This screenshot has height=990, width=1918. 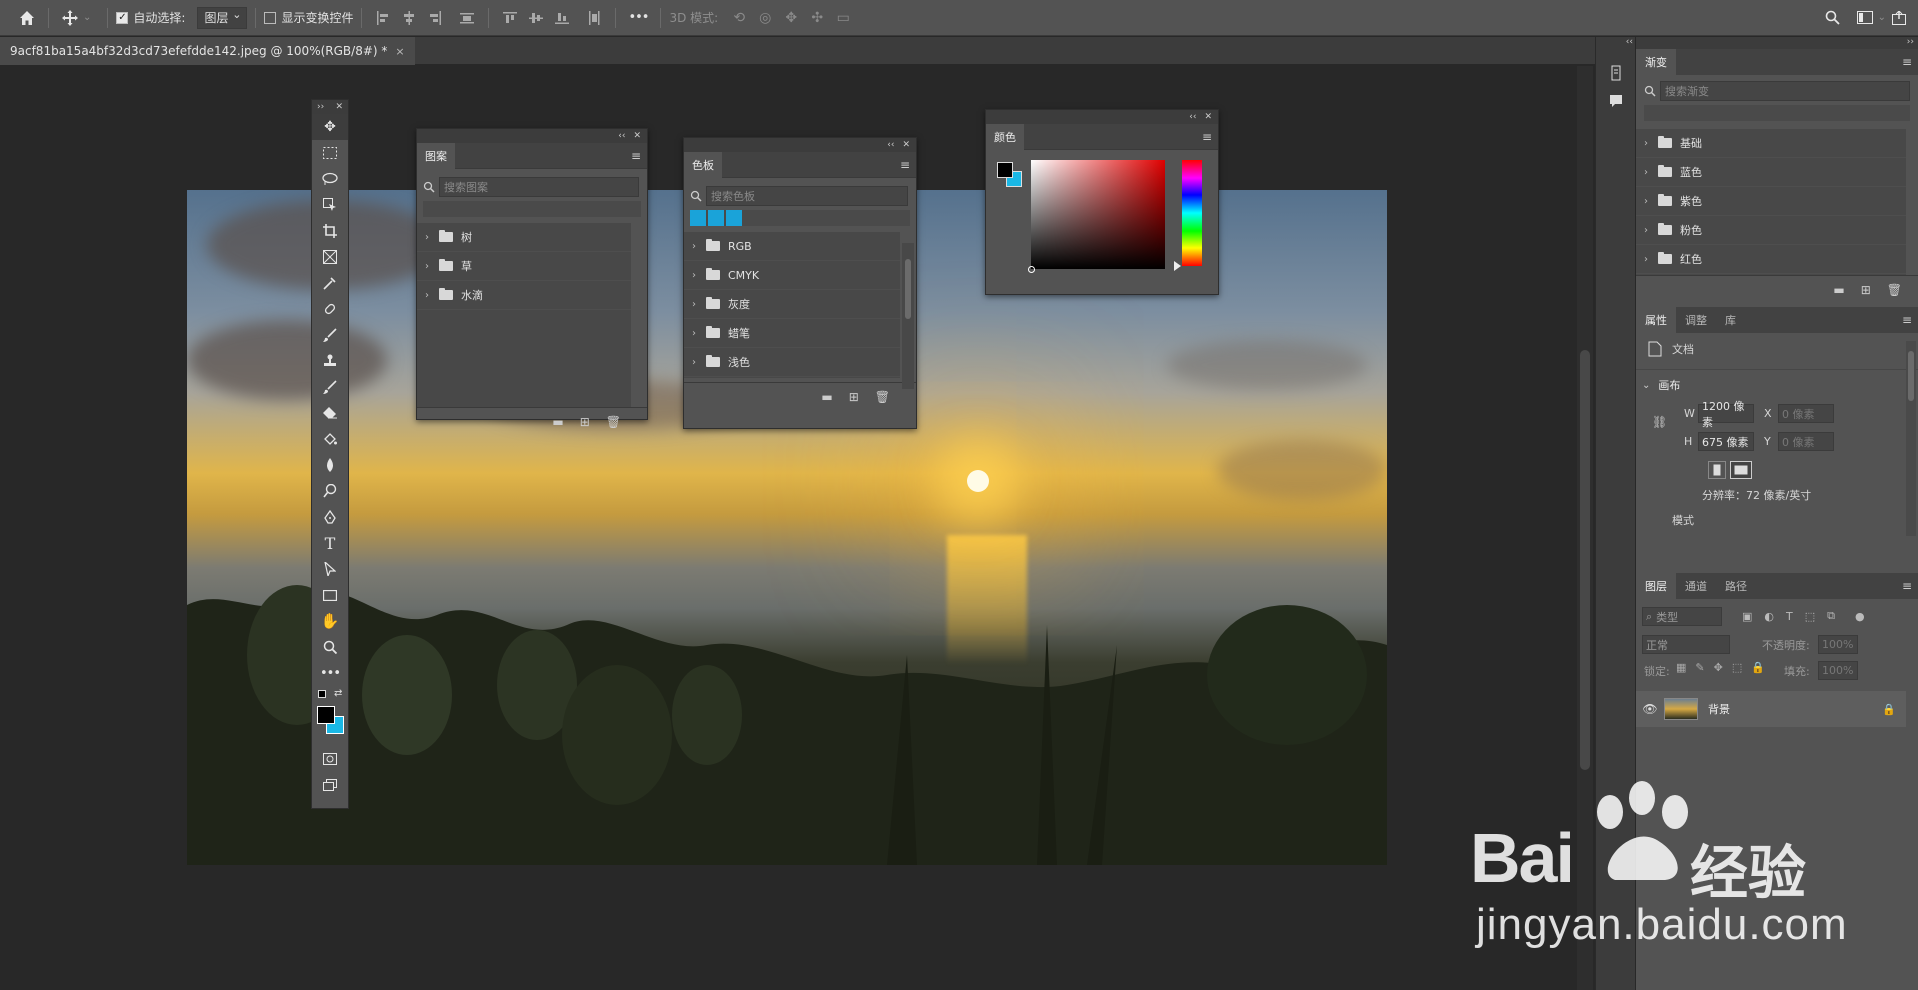 I want to click on layer-filter-dropdown: ⌕ 类型, so click(x=1682, y=616).